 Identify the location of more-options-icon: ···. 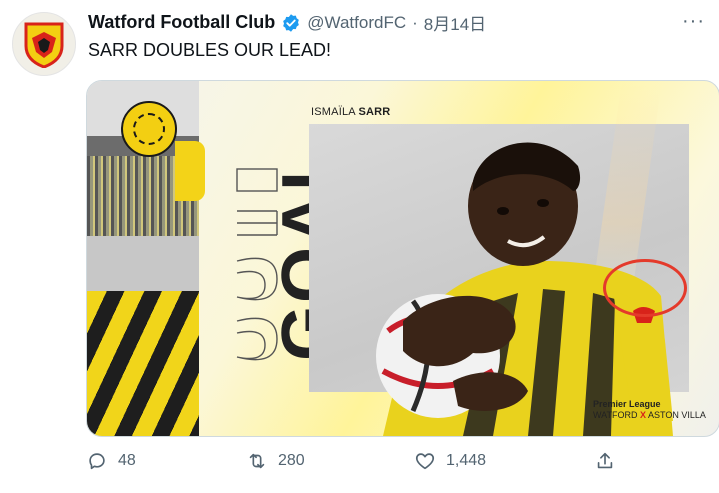
(693, 21).